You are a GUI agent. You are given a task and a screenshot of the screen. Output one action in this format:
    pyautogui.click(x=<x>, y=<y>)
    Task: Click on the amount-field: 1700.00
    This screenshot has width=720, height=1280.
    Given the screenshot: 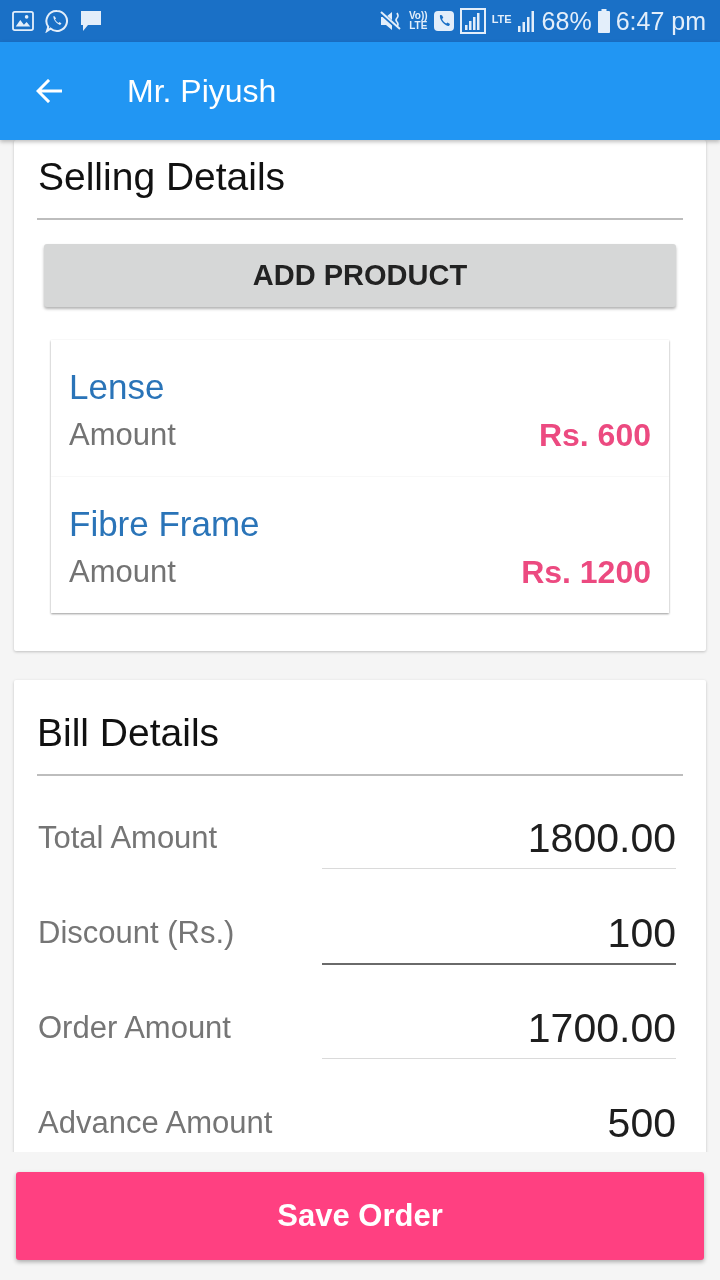 What is the action you would take?
    pyautogui.click(x=499, y=1031)
    